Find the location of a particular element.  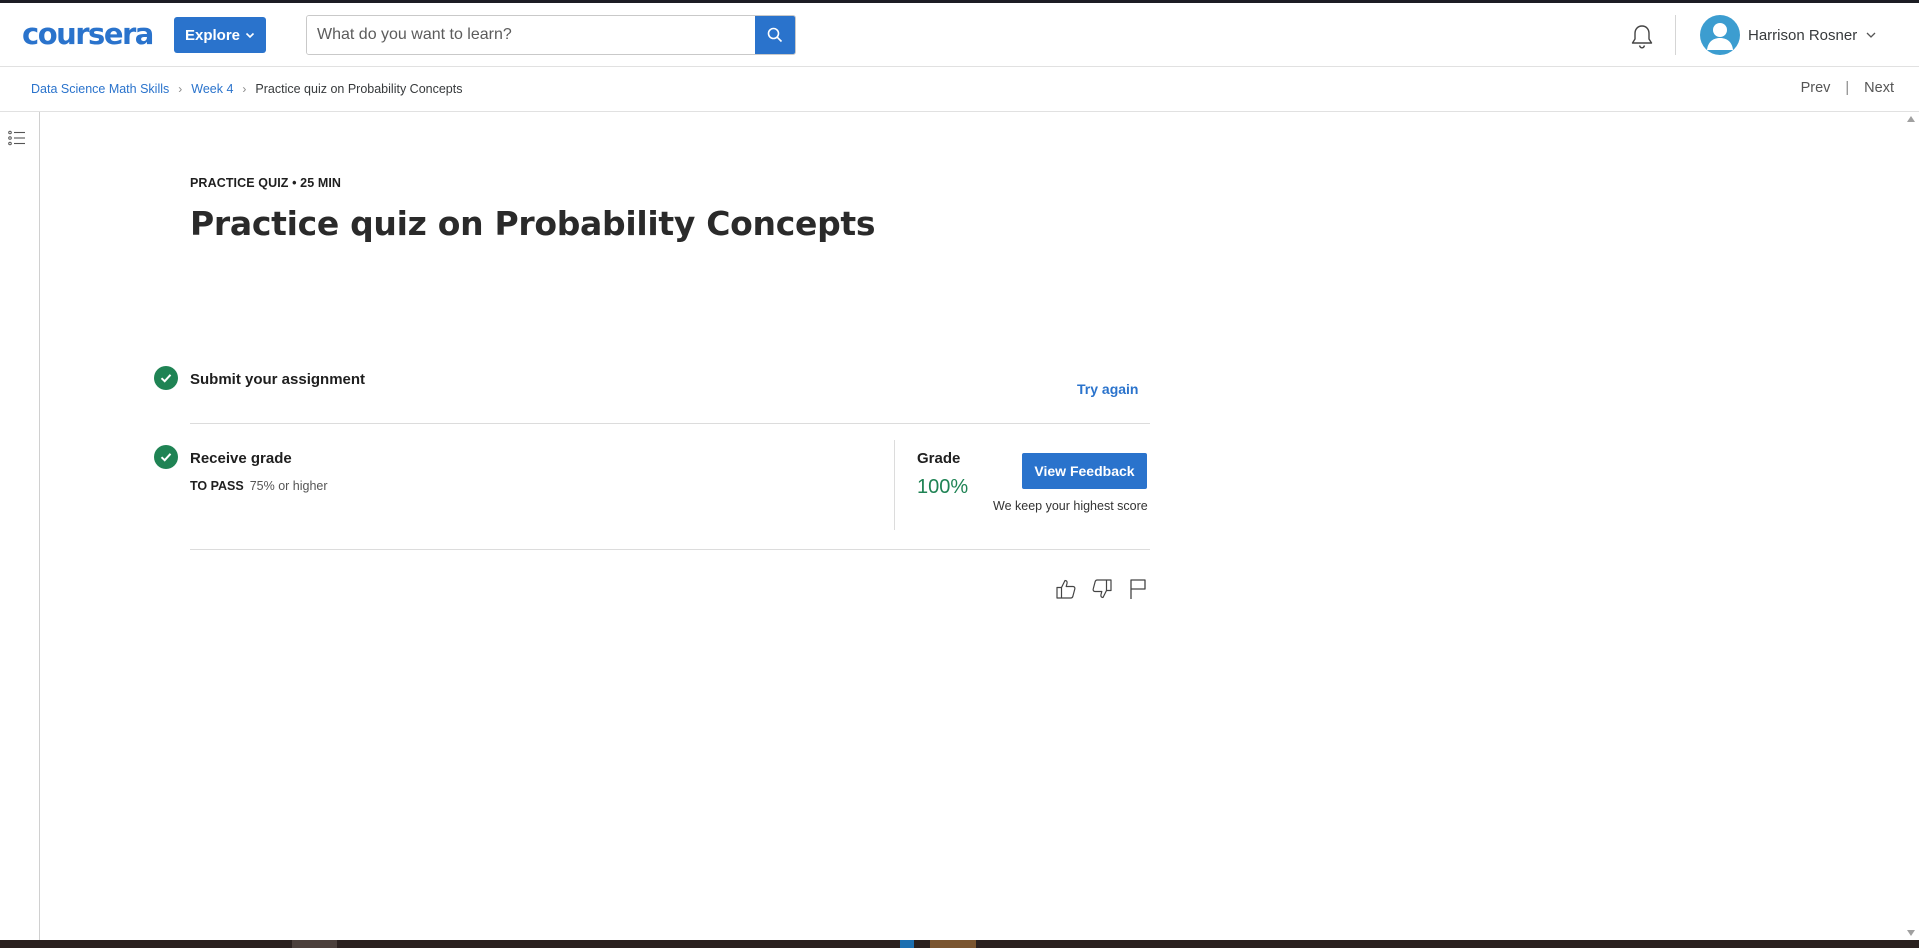

highest-score-note: We keep your highest score is located at coordinates (1070, 506).